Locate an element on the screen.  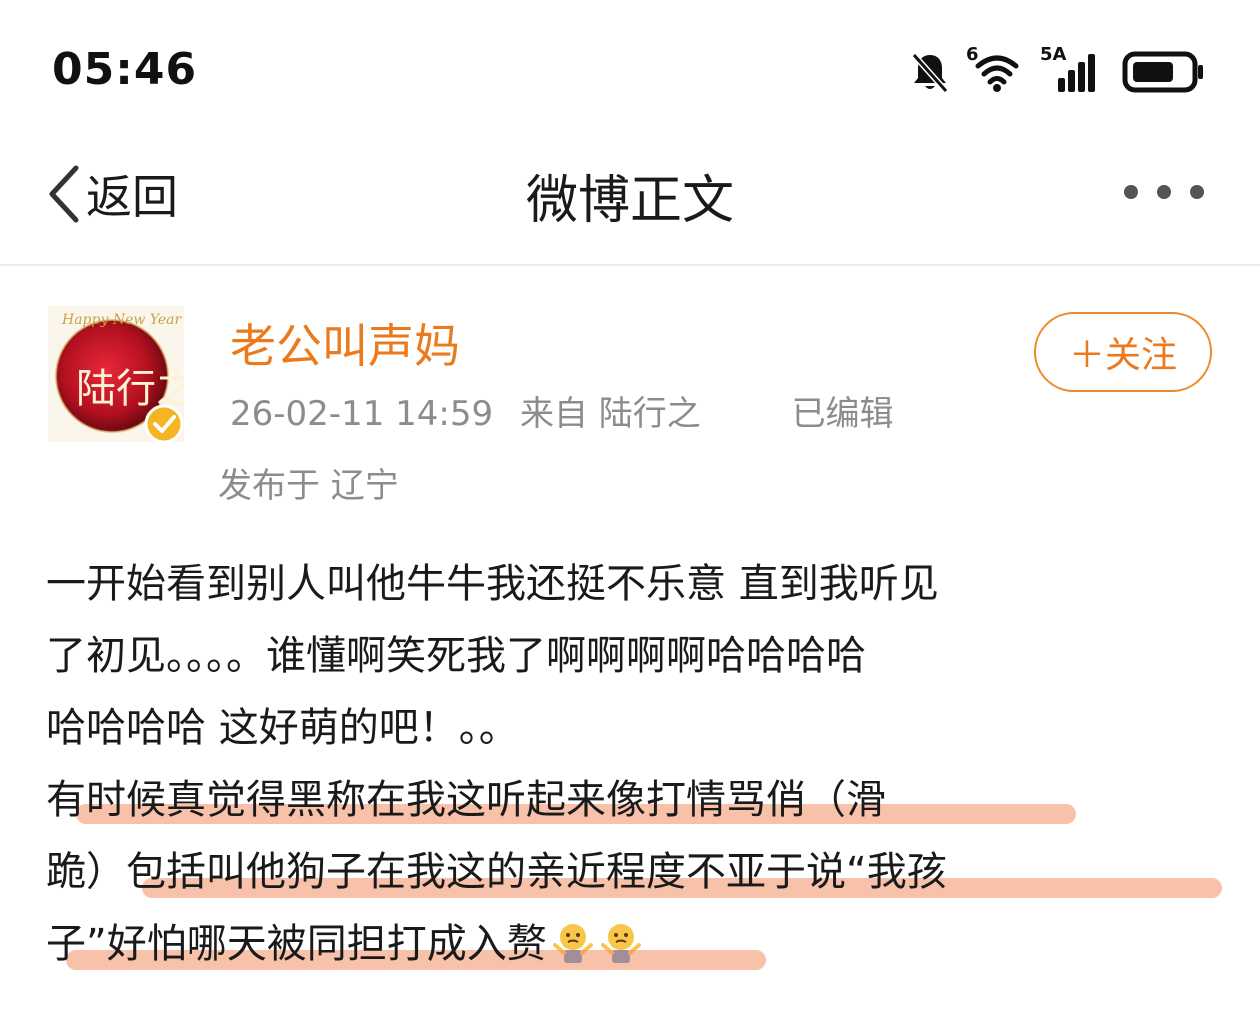
signal-label: 5A is located at coordinates (1053, 54).